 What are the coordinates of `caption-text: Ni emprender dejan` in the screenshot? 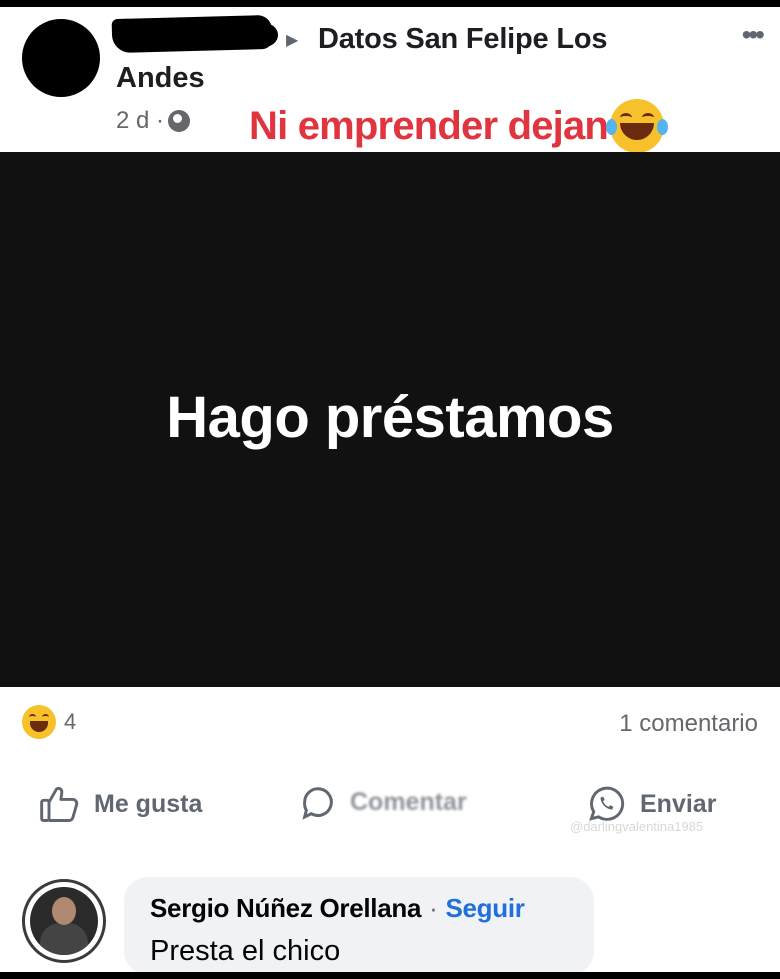 It's located at (429, 125).